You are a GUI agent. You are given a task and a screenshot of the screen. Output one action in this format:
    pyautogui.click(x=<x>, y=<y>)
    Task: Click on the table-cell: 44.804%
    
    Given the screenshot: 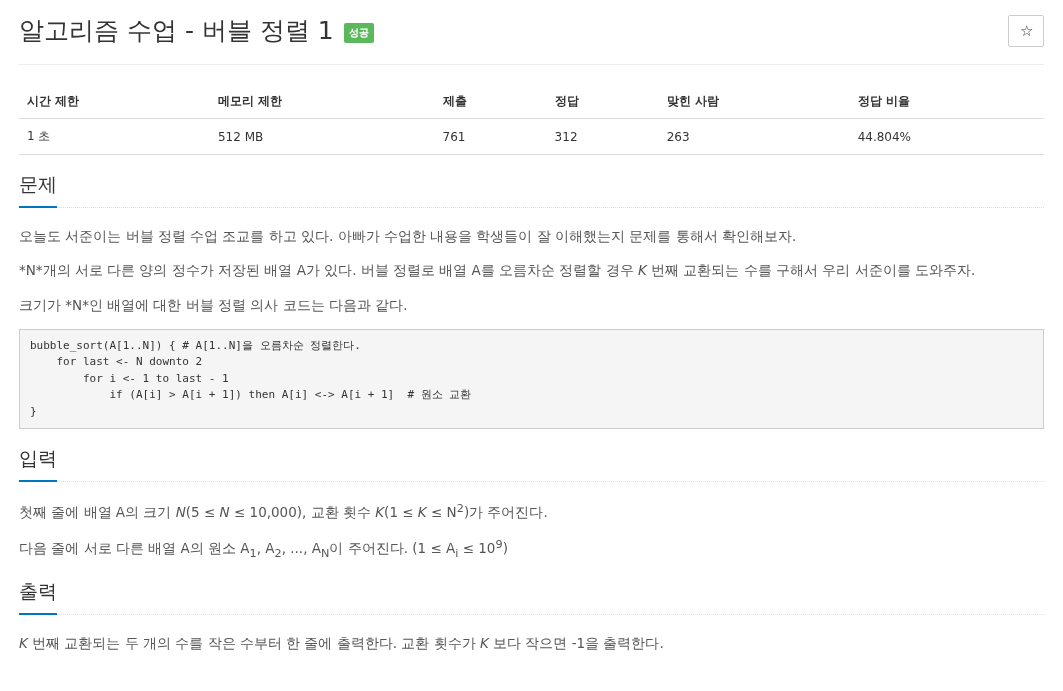 What is the action you would take?
    pyautogui.click(x=946, y=136)
    